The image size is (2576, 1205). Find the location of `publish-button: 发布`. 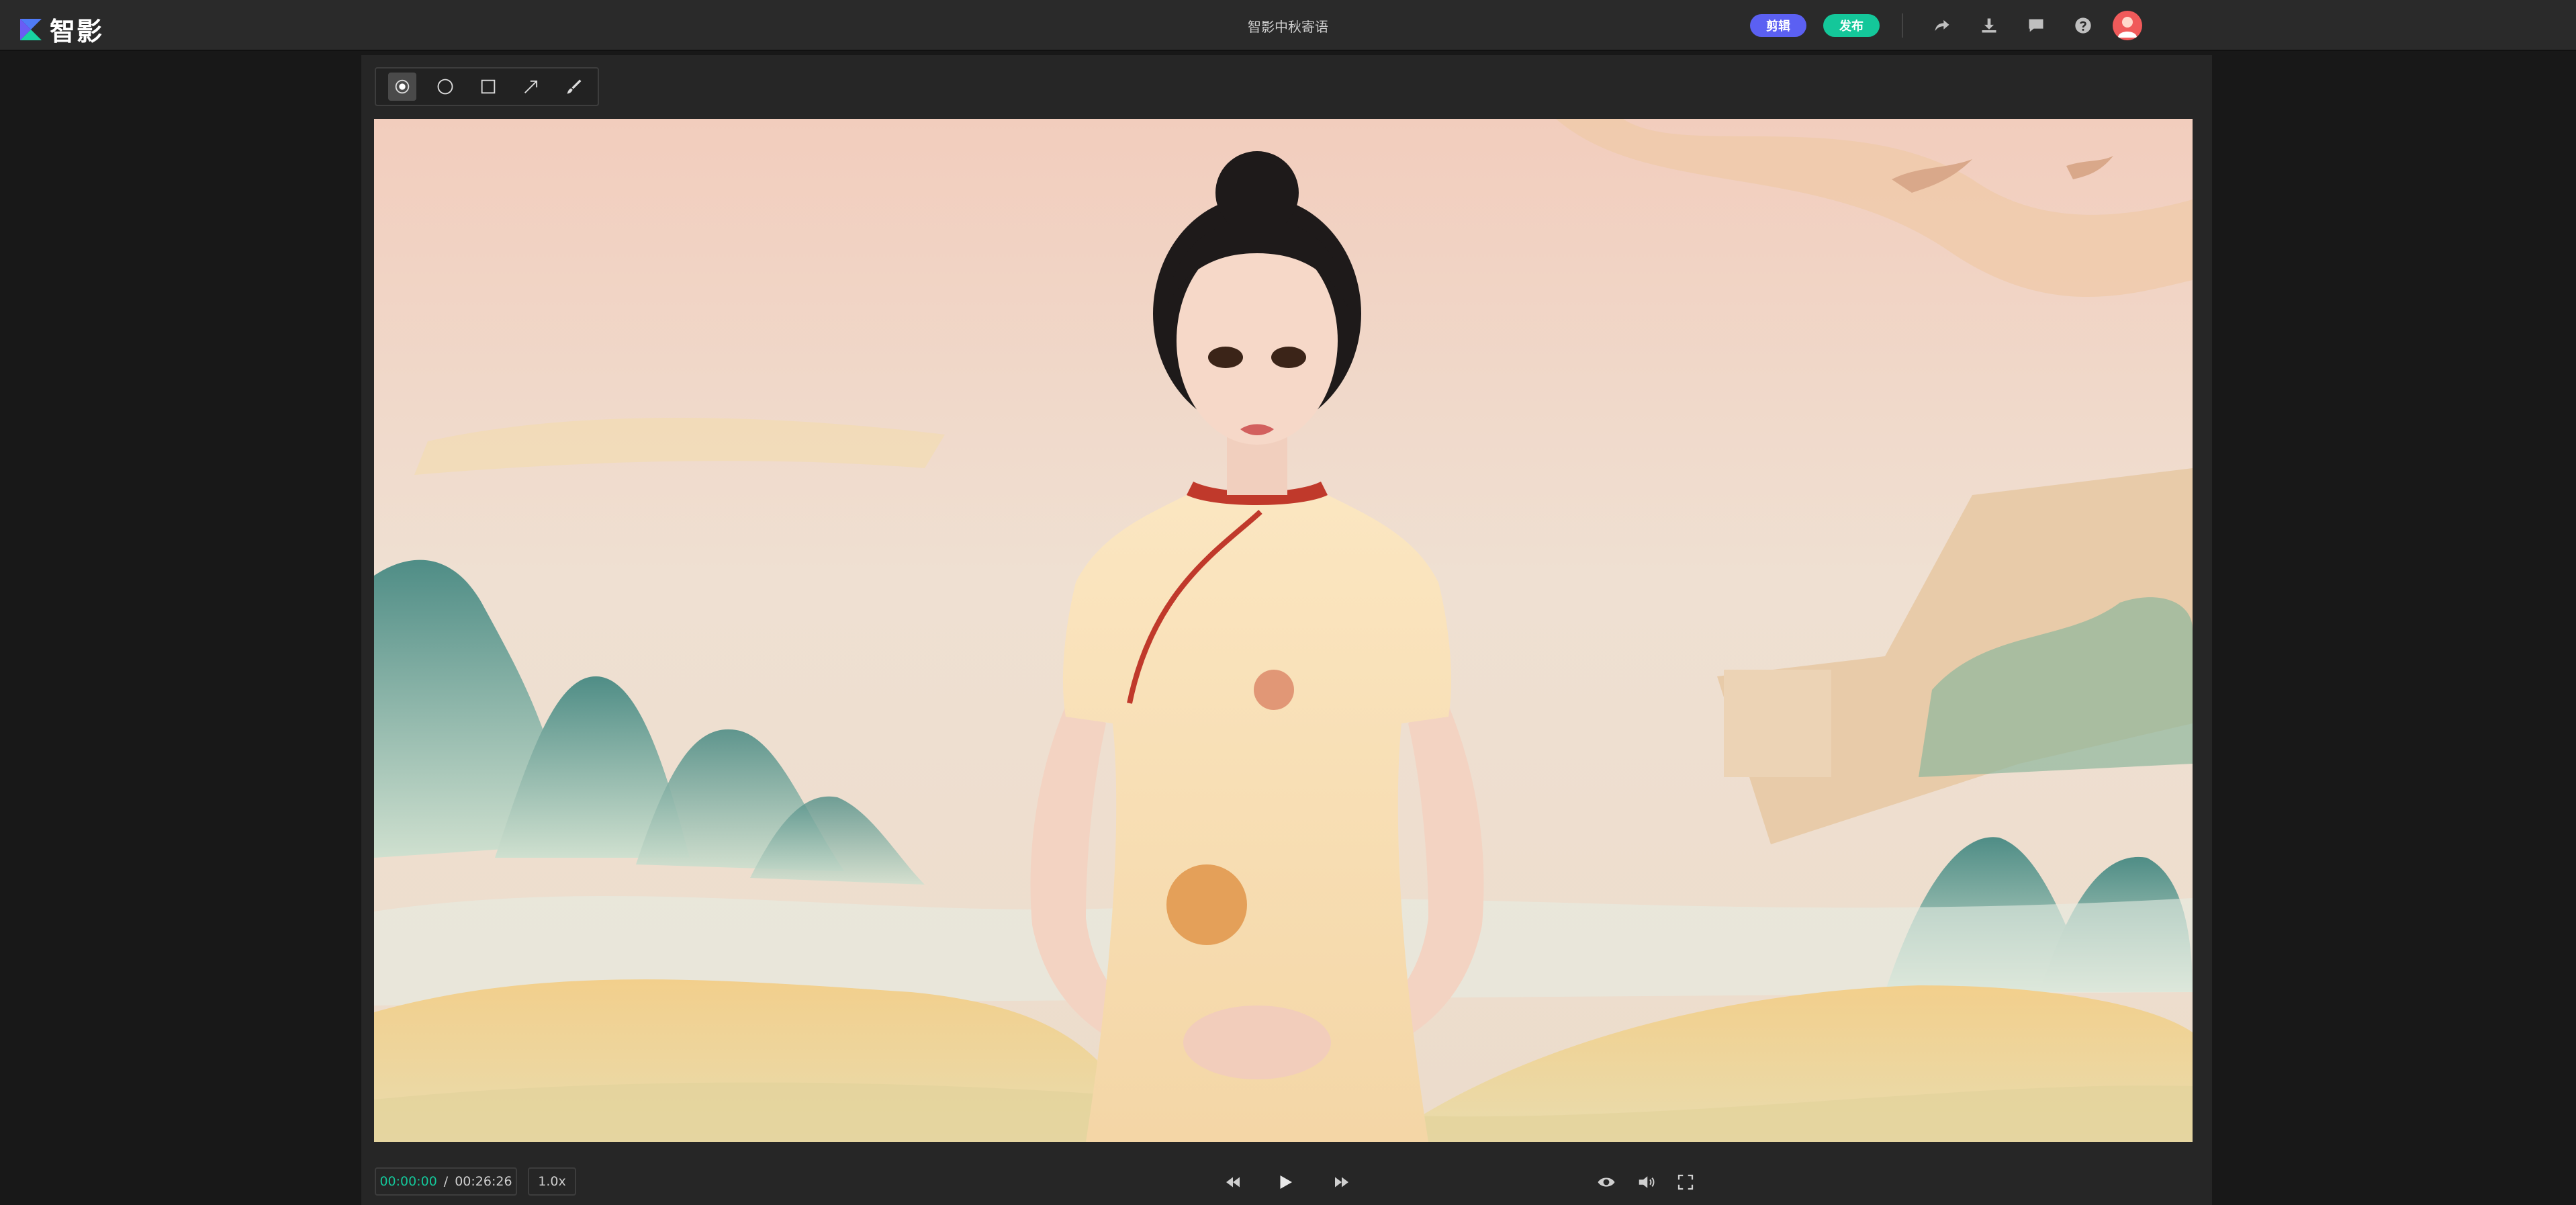

publish-button: 发布 is located at coordinates (1851, 25).